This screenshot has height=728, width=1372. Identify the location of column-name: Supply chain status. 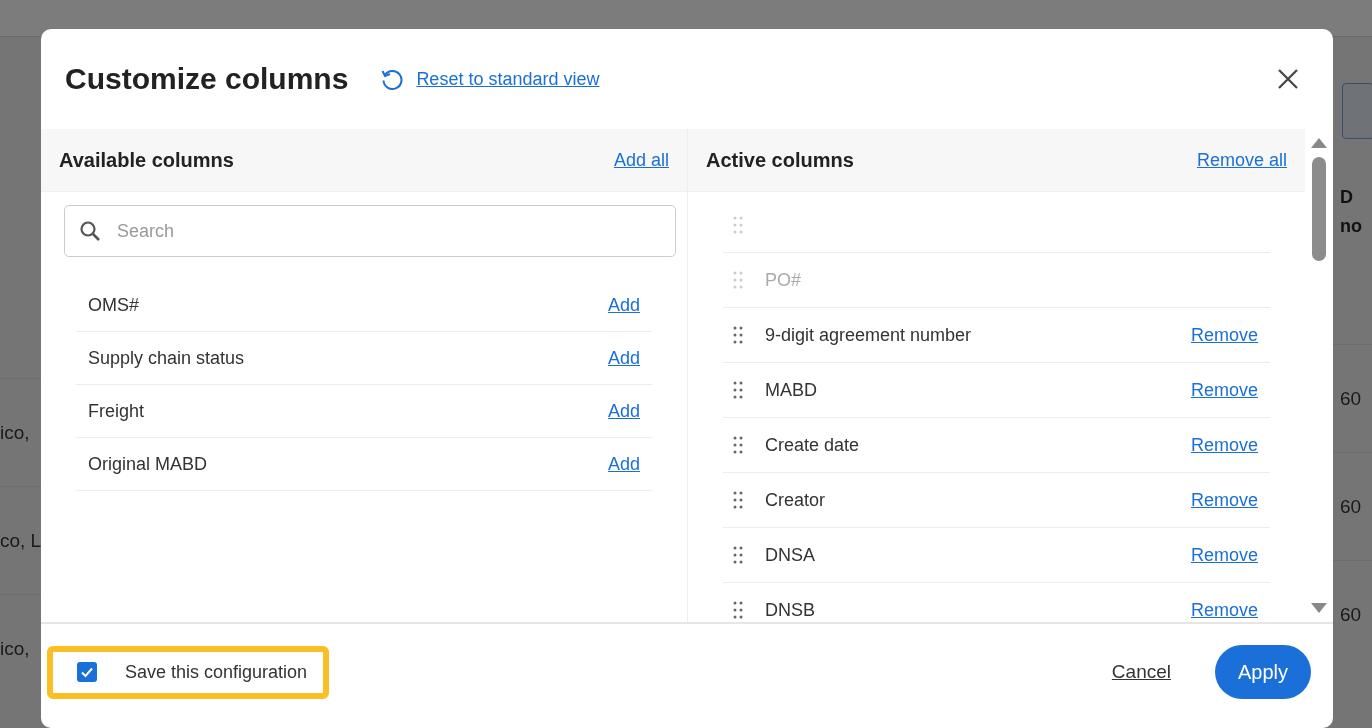
(166, 358).